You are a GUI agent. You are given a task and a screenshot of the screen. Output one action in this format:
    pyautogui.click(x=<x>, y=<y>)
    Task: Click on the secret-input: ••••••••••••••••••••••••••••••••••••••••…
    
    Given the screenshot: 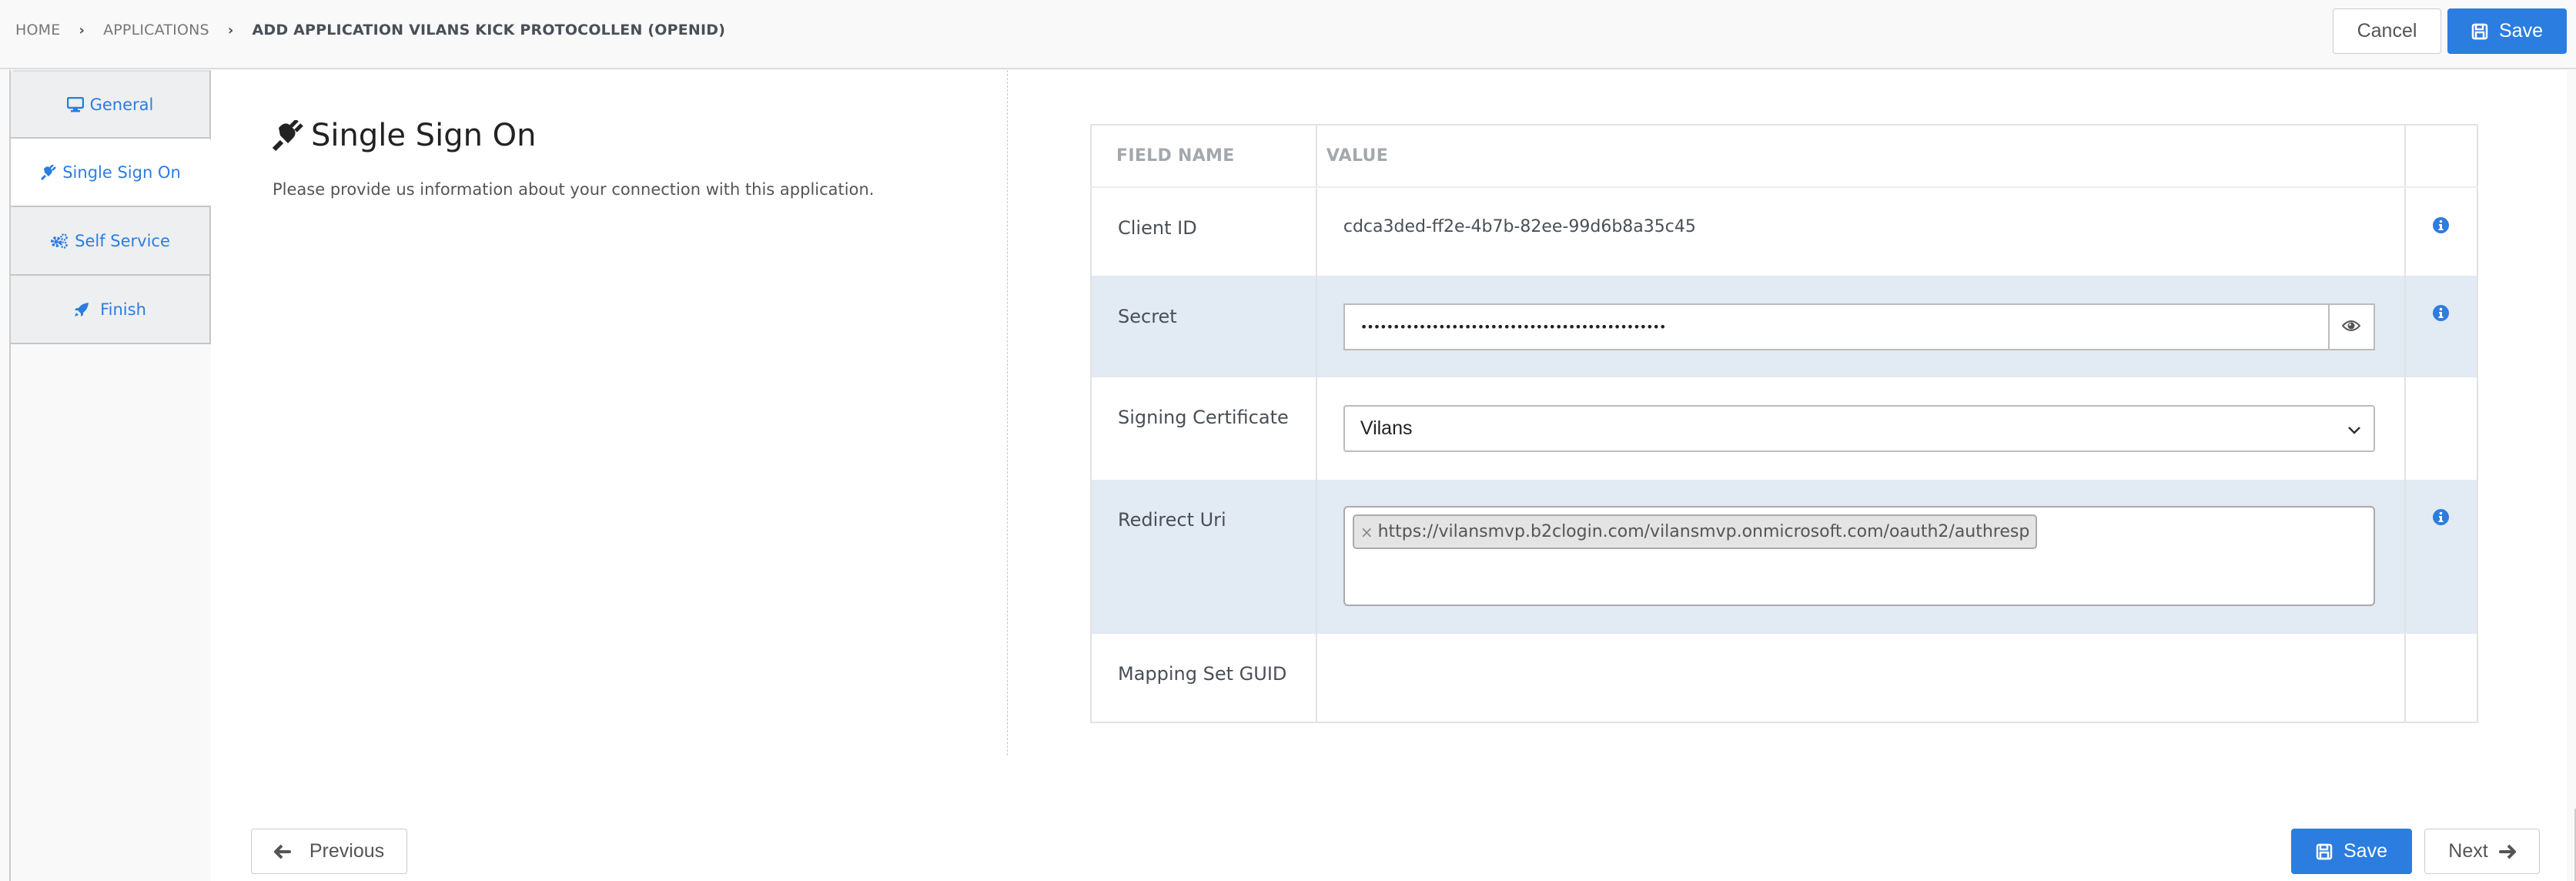 What is the action you would take?
    pyautogui.click(x=1836, y=326)
    